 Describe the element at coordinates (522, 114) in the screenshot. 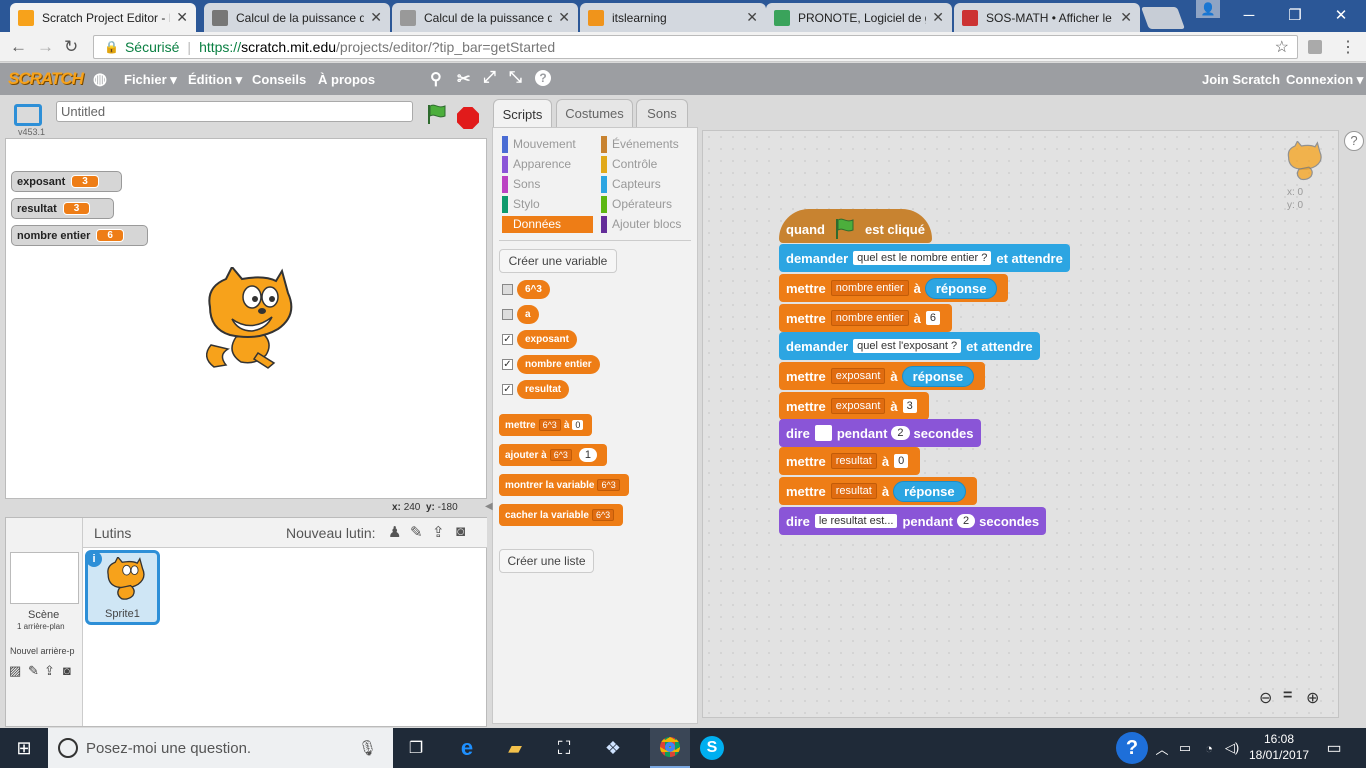

I see `tab-scripts: Scripts` at that location.